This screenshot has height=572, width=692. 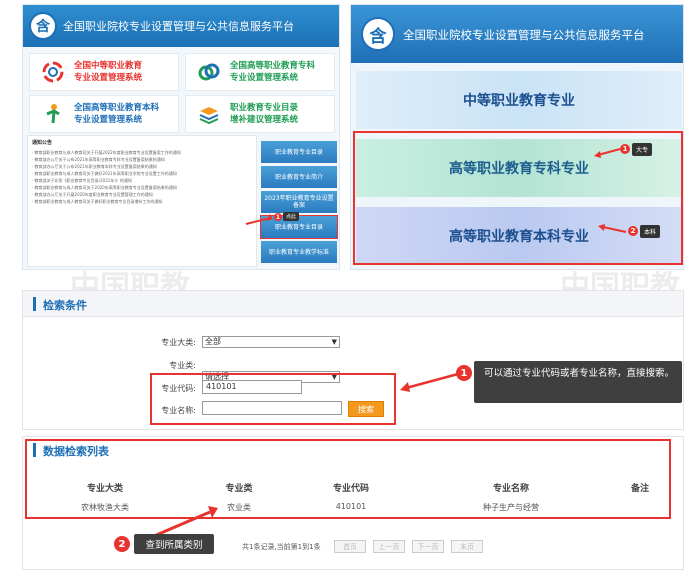 I want to click on sys-label-1: 职业教育专业目录, so click(x=264, y=108).